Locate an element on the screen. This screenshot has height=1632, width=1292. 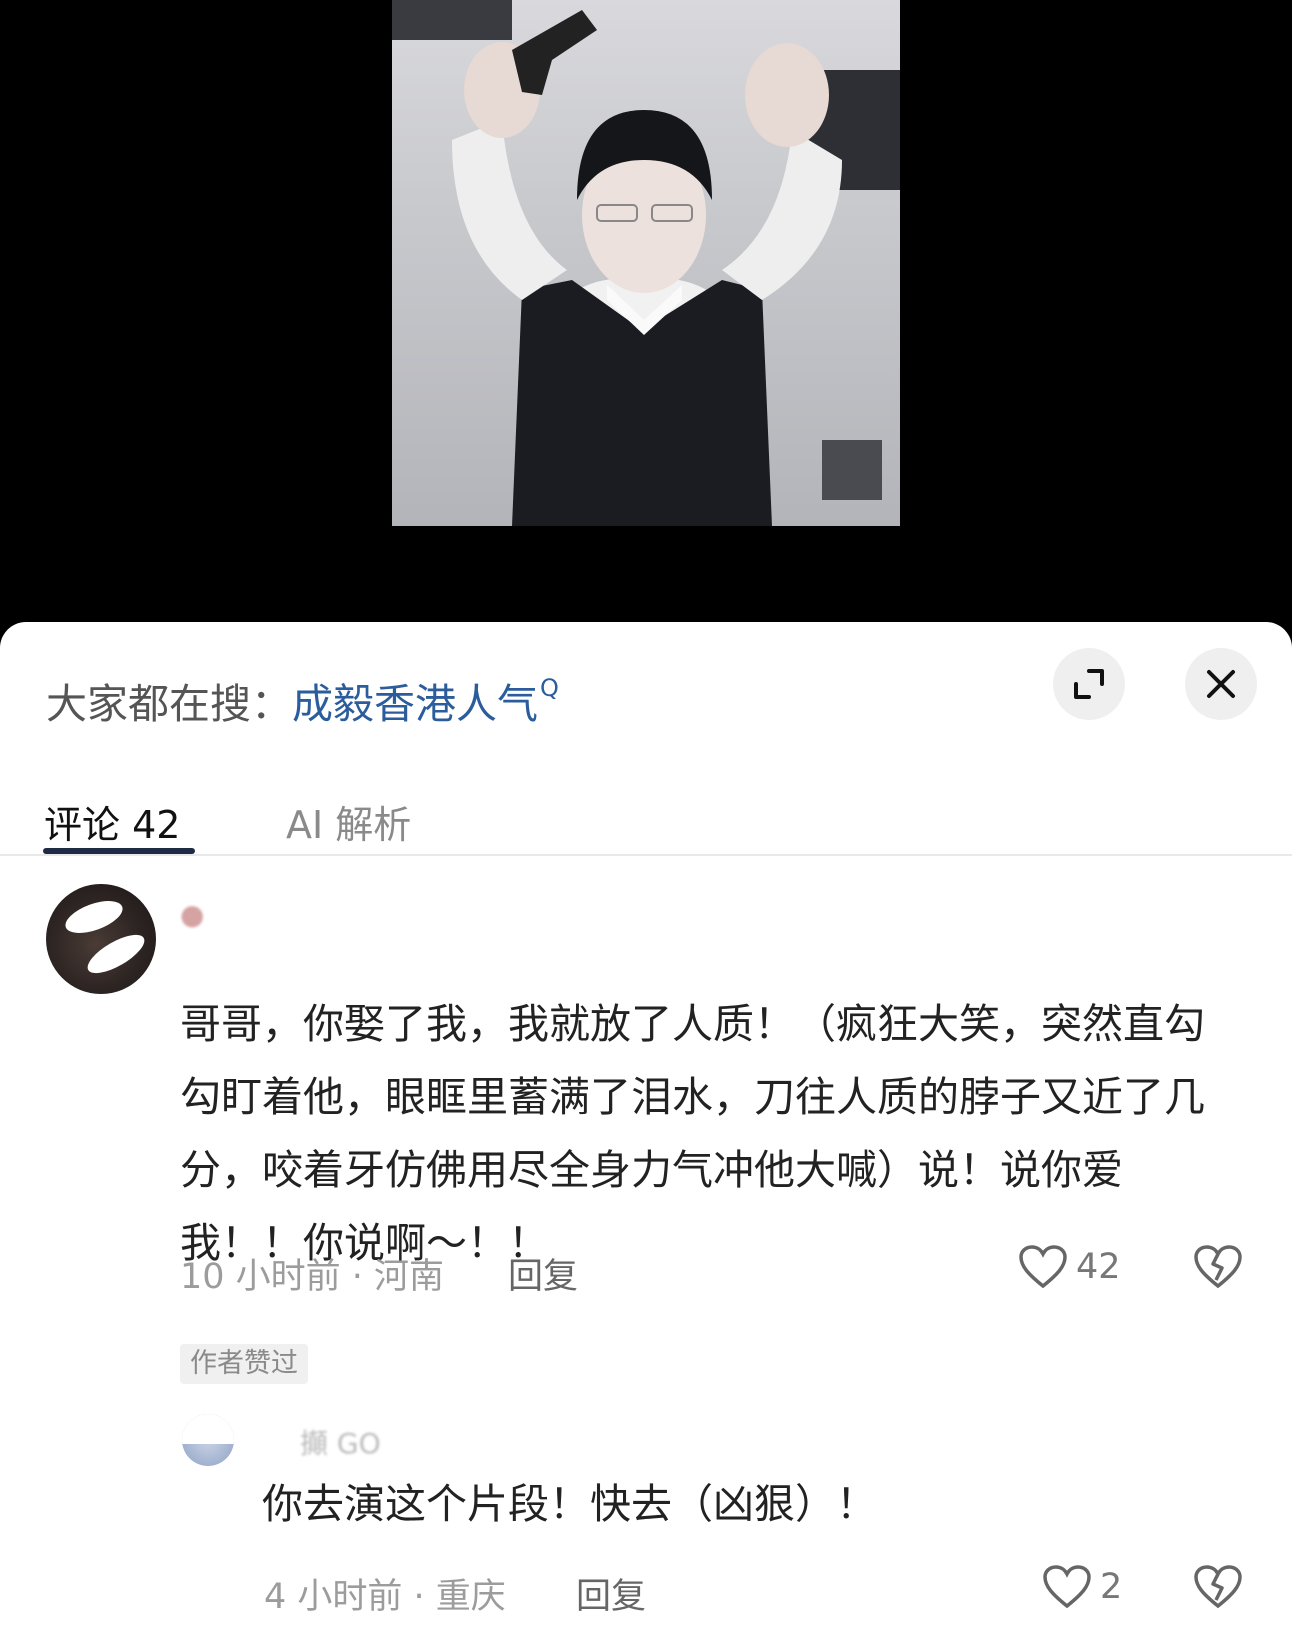
tab-comments: 评论 42 is located at coordinates (112, 821).